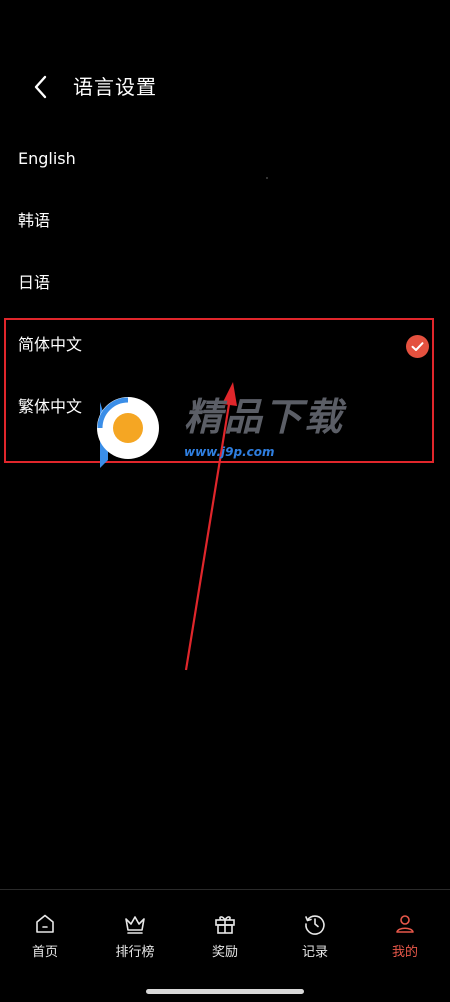 The height and width of the screenshot is (1002, 450). Describe the element at coordinates (225, 87) in the screenshot. I see `top-bar: 语言设置` at that location.